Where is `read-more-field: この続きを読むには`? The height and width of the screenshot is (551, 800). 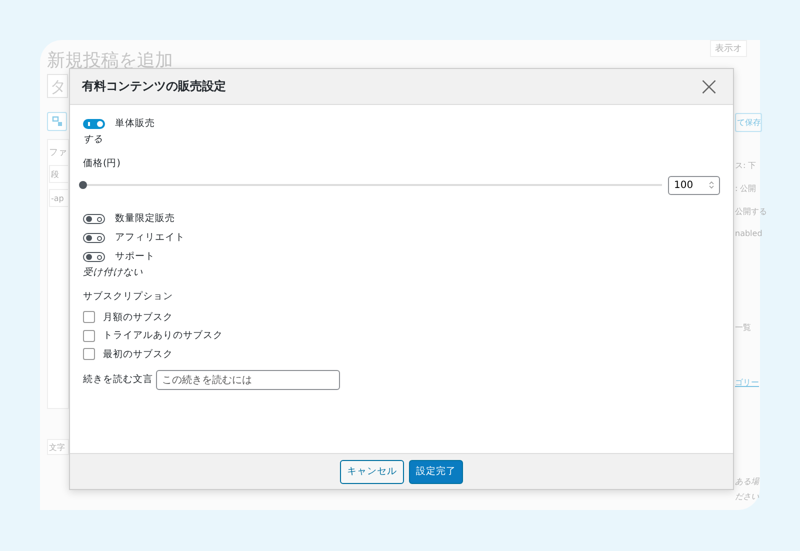
read-more-field: この続きを読むには is located at coordinates (248, 380).